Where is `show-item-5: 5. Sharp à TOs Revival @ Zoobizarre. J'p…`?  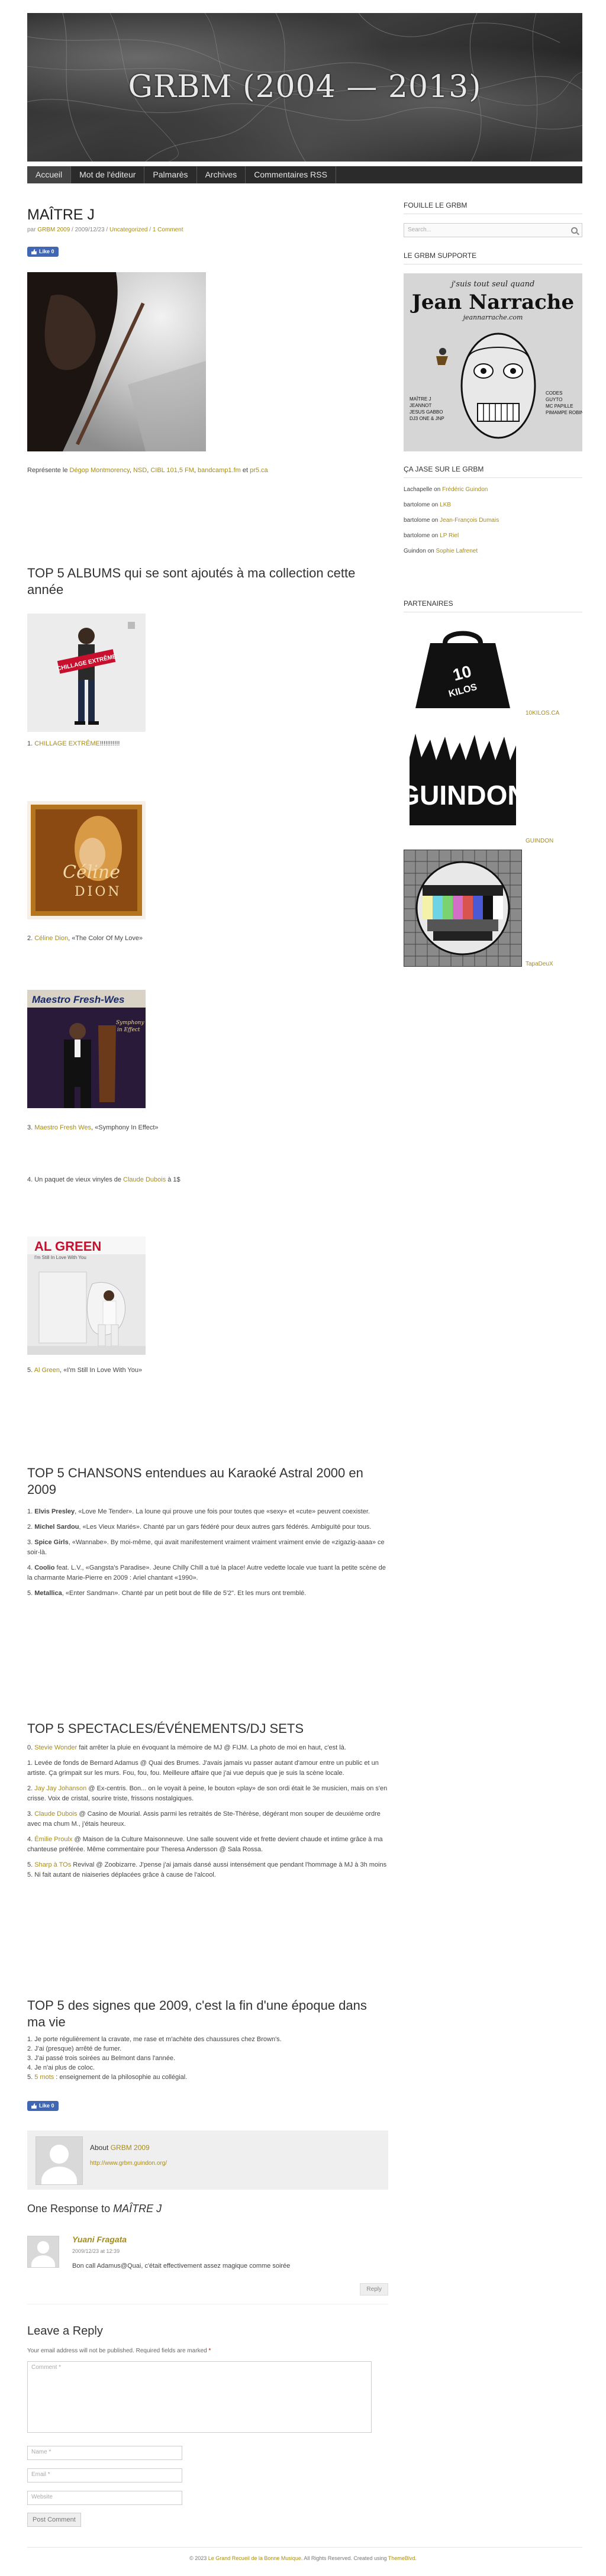
show-item-5: 5. Sharp à TOs Revival @ Zoobizarre. J'p… is located at coordinates (207, 1870).